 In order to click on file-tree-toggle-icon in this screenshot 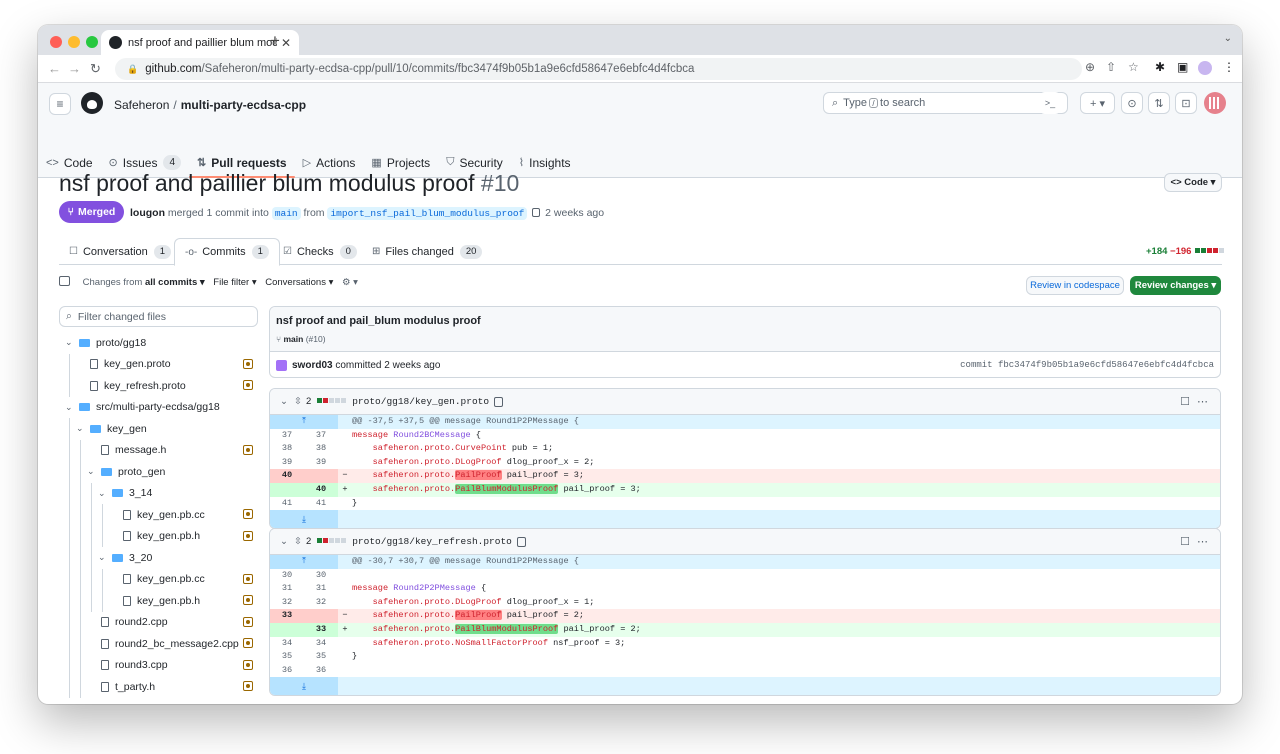, I will do `click(64, 281)`.